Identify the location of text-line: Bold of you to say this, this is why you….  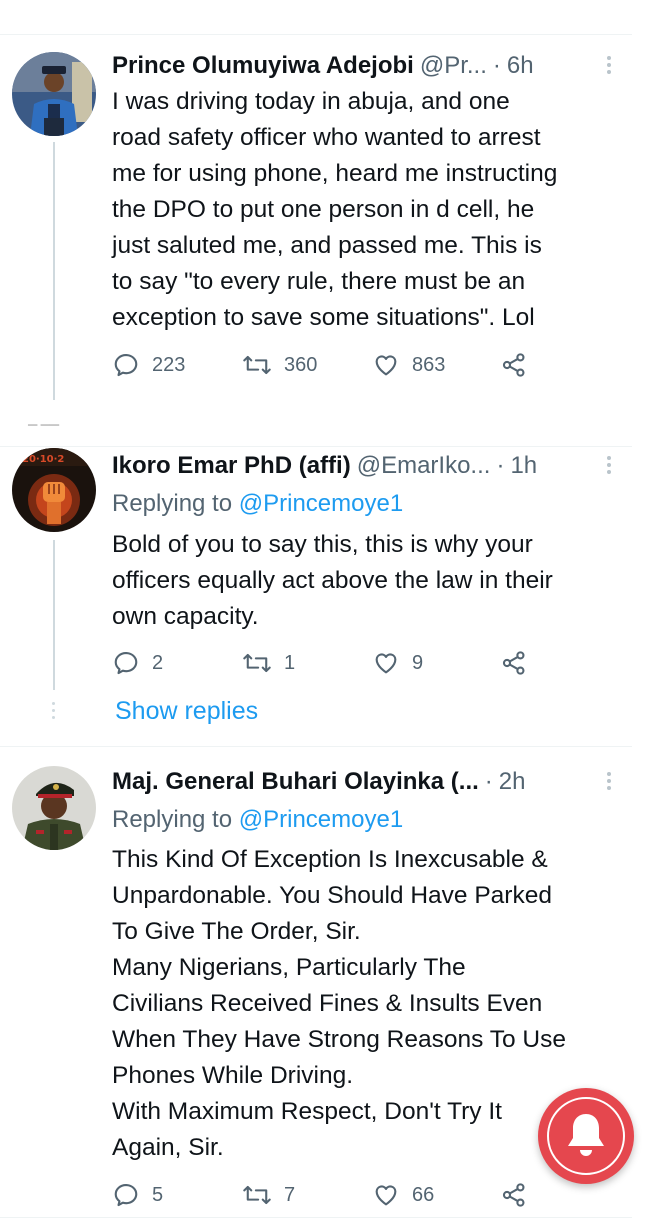
(322, 544).